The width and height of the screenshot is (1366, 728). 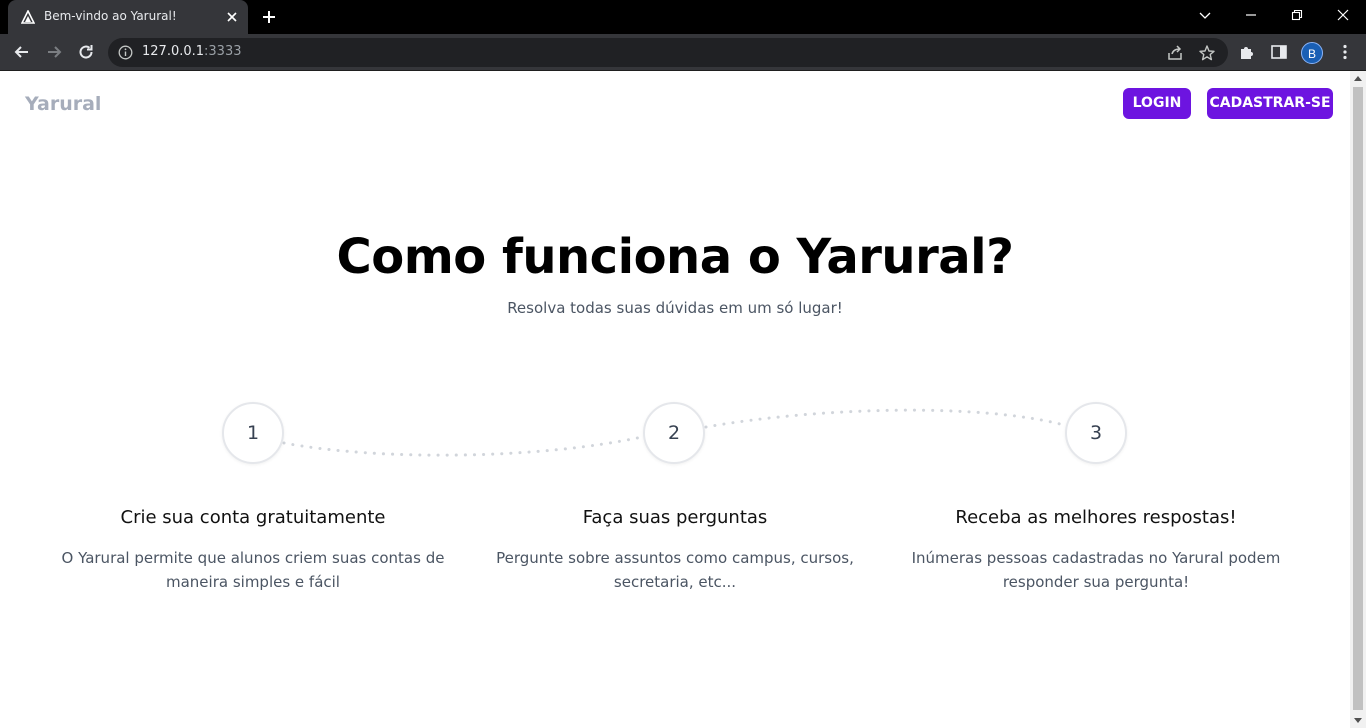 I want to click on scrollbar-thumb, so click(x=1358, y=398).